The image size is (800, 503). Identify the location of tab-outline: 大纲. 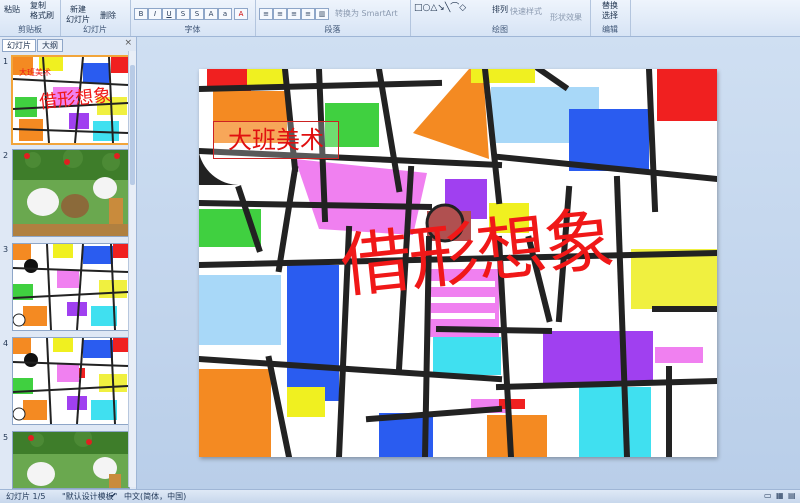
(50, 45).